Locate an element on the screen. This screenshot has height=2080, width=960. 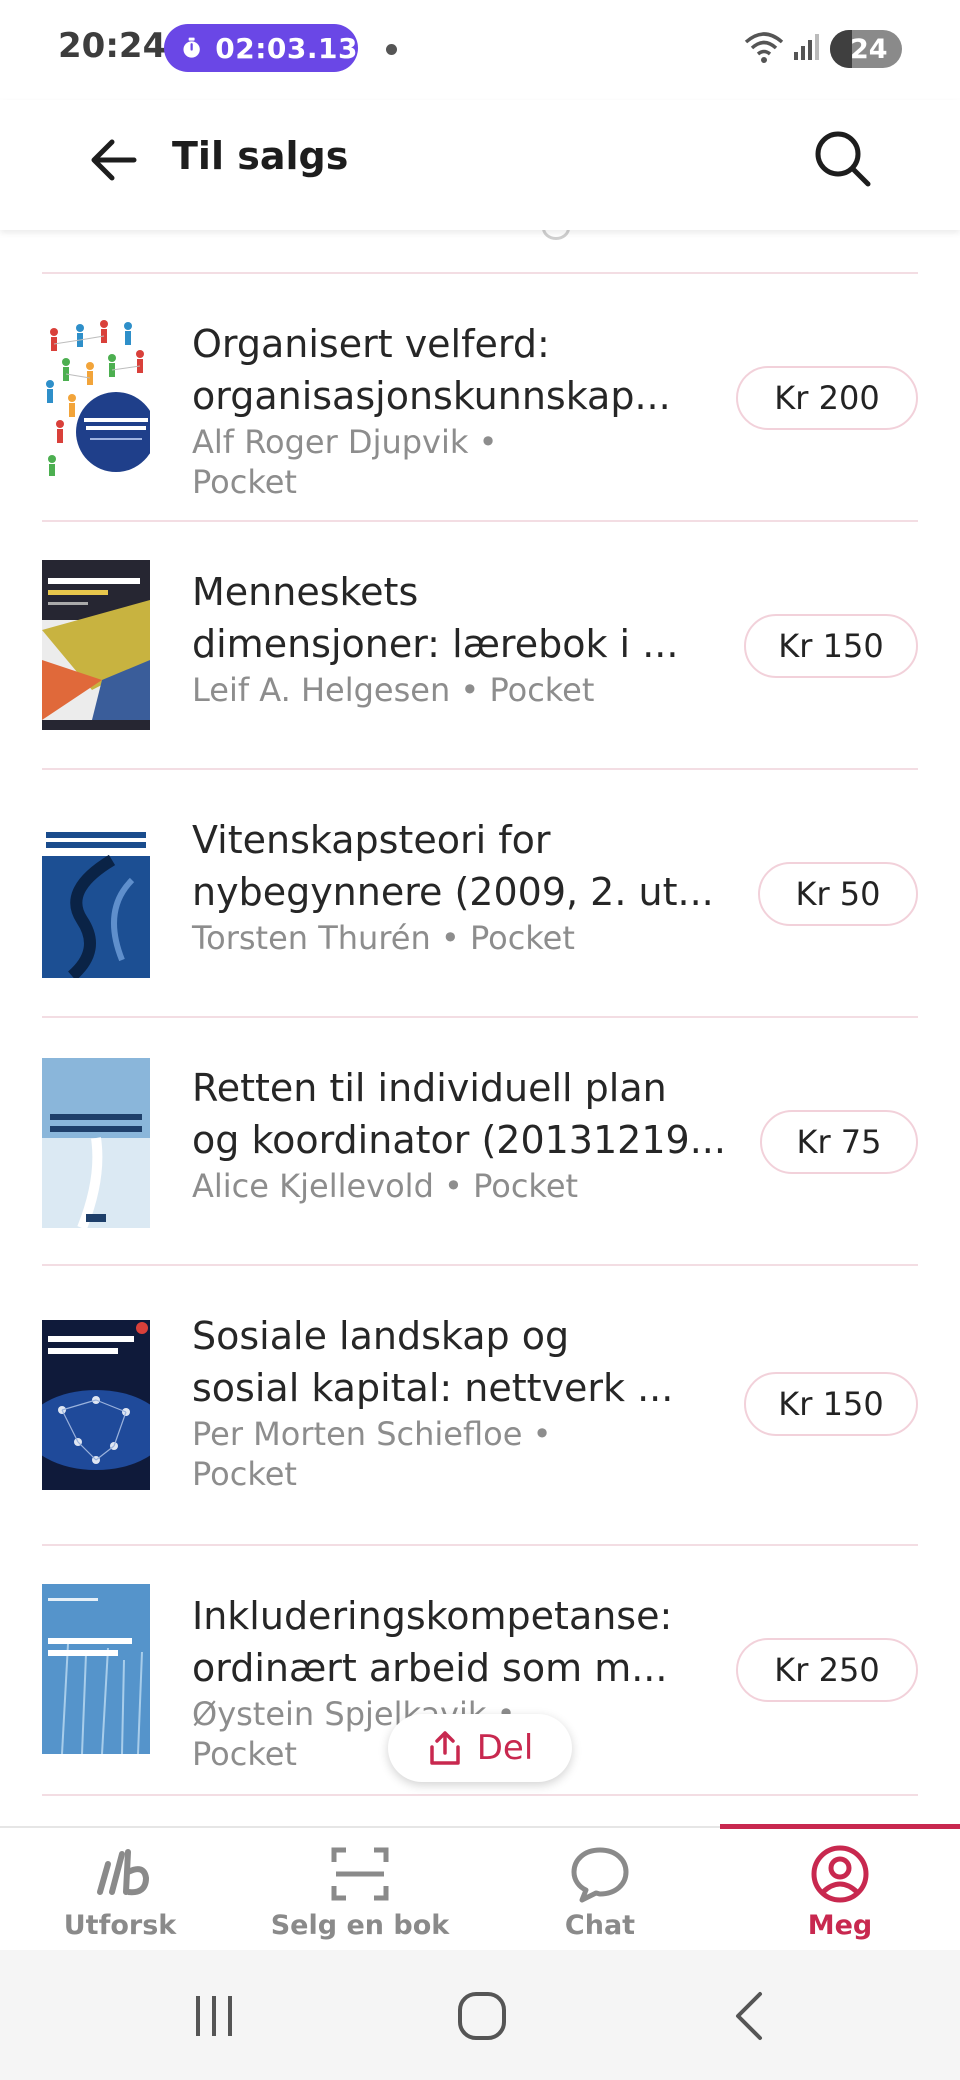
search-button is located at coordinates (842, 158).